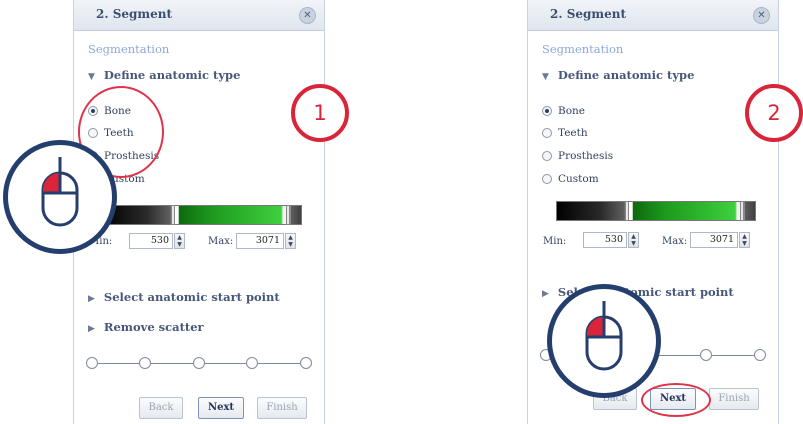  Describe the element at coordinates (184, 297) in the screenshot. I see `start-point-header: ▶ Select anatomic start point` at that location.